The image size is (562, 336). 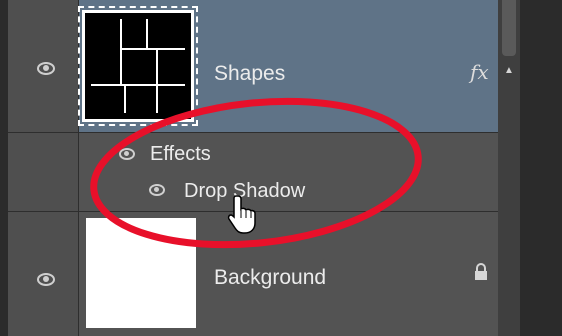 What do you see at coordinates (241, 214) in the screenshot?
I see `hand-pointer-icon` at bounding box center [241, 214].